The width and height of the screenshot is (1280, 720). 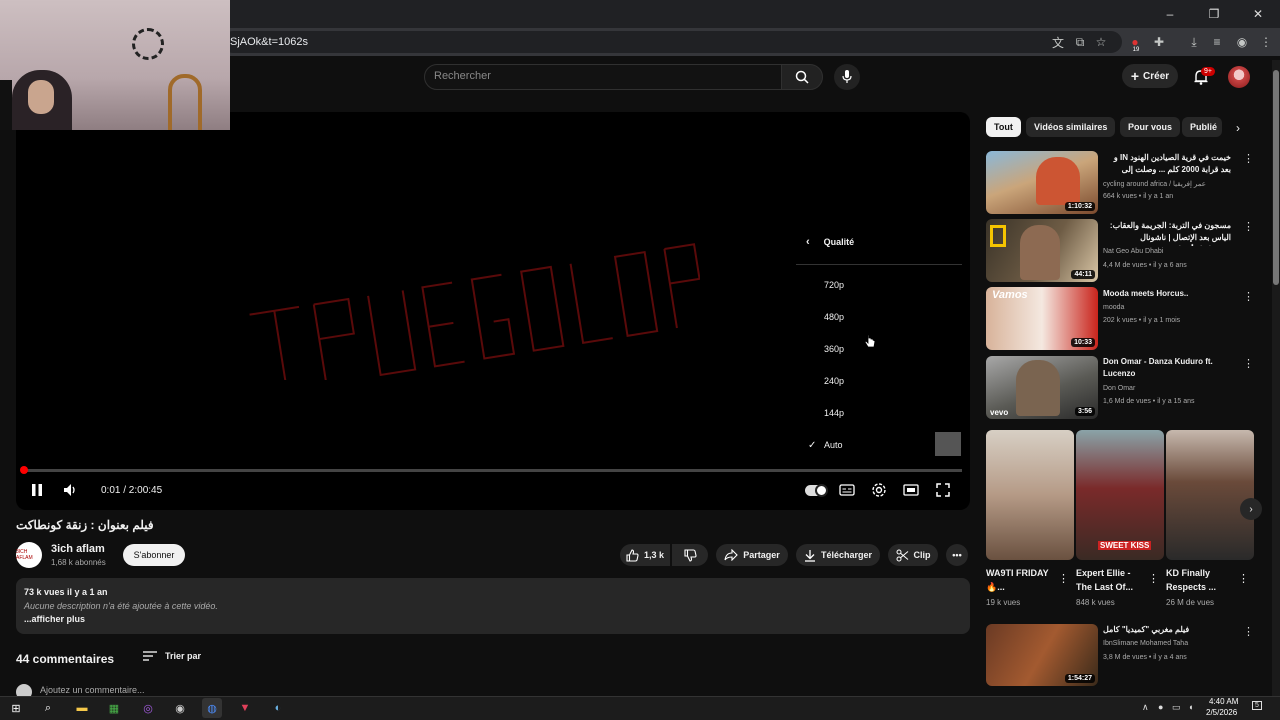 I want to click on translate-icon: 文, so click(x=1058, y=42).